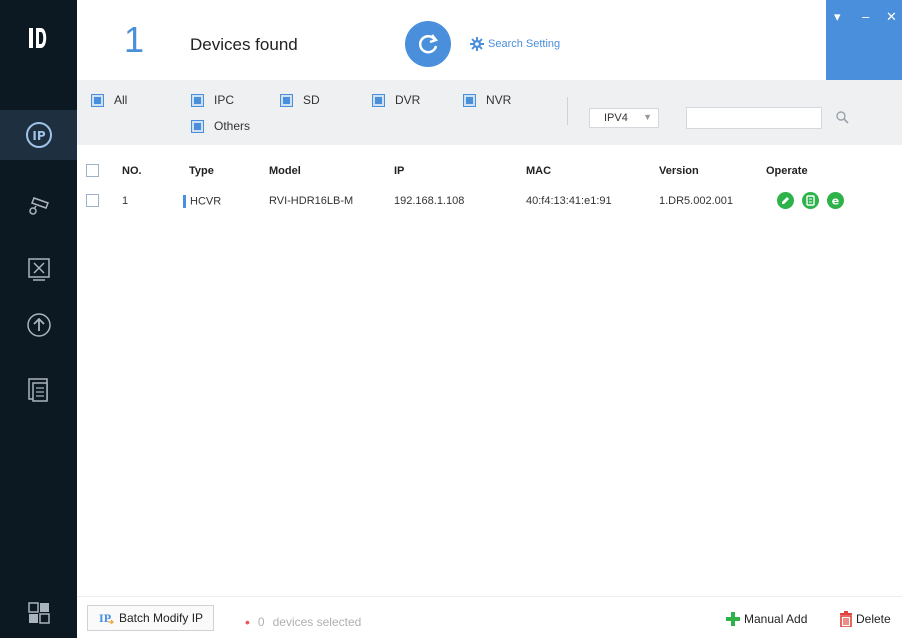 The width and height of the screenshot is (902, 638). I want to click on search-setting-label: Search Setting, so click(524, 44).